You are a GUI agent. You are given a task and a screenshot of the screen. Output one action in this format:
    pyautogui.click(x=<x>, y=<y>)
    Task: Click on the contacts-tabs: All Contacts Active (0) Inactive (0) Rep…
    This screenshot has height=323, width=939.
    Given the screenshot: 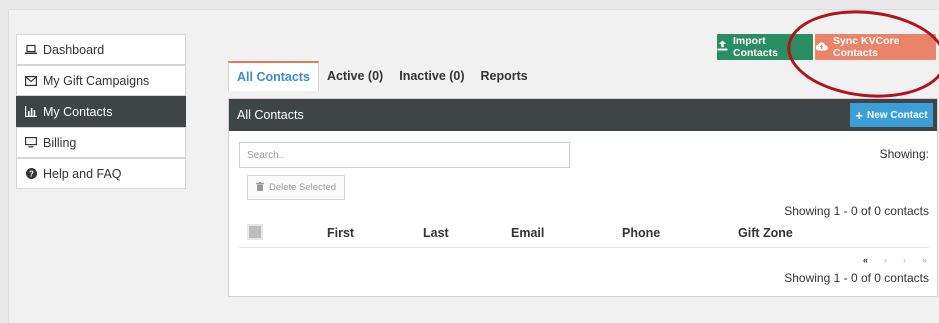 What is the action you would take?
    pyautogui.click(x=382, y=76)
    